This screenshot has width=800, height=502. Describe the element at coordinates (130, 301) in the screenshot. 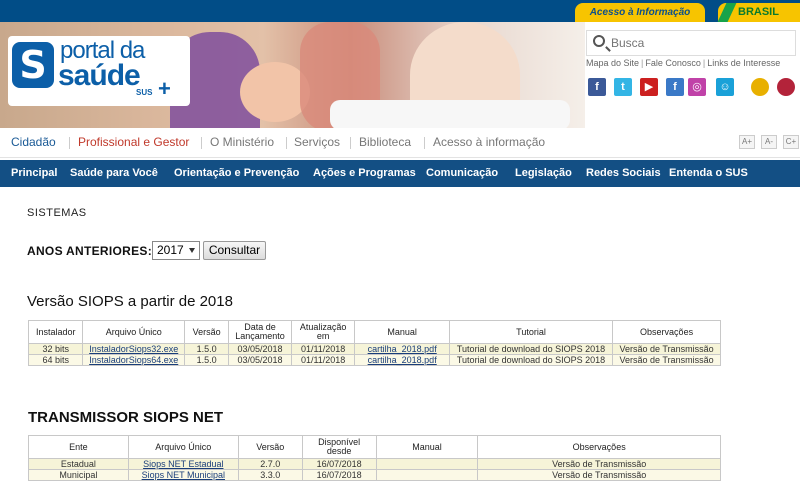

I see `siops-section-title: Versão SIOPS a partir de 2018` at that location.